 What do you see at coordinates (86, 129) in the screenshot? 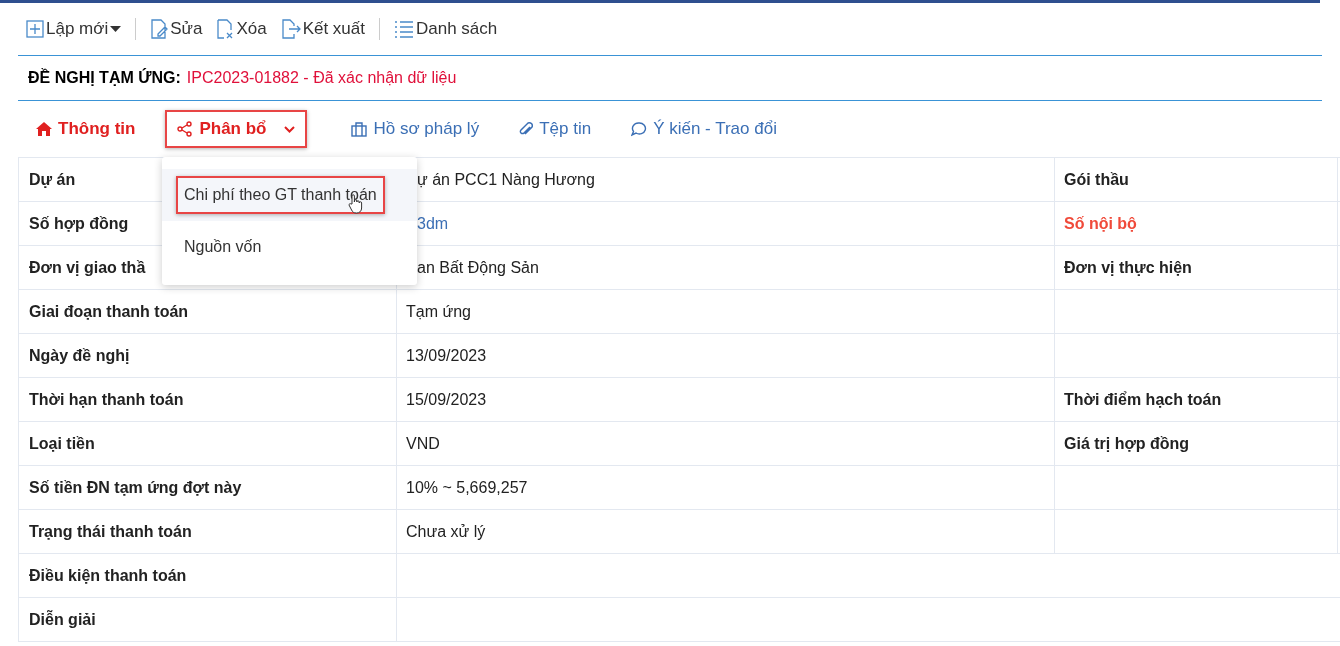
I see `tab: Thông tin` at bounding box center [86, 129].